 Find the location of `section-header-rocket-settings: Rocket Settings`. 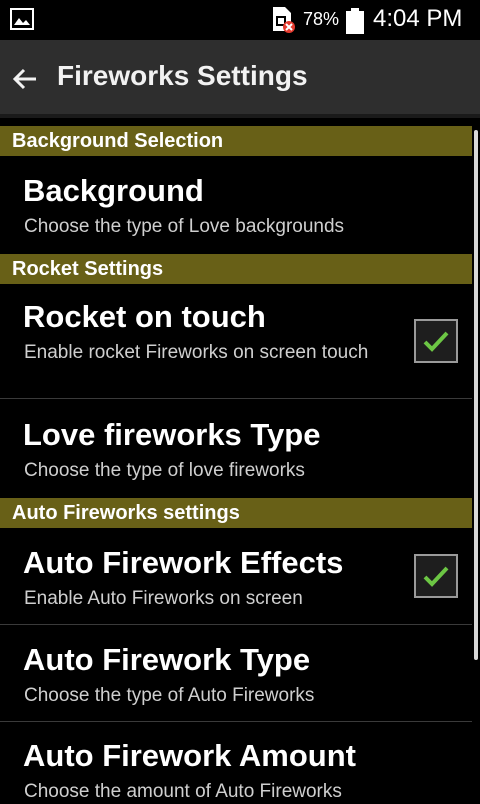

section-header-rocket-settings: Rocket Settings is located at coordinates (236, 269).